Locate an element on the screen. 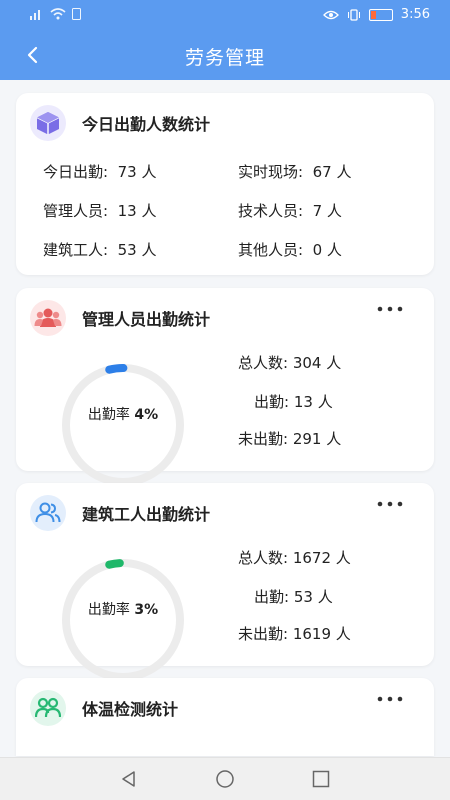  stat-absent: 未出勤: 1619 人 is located at coordinates (294, 633).